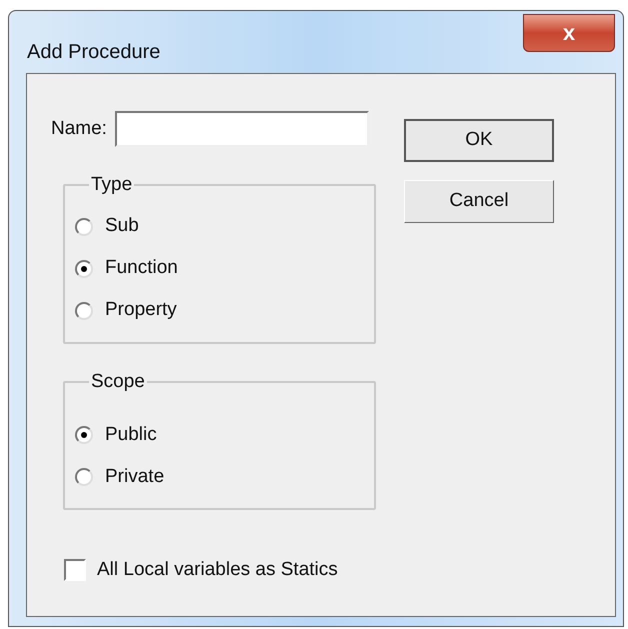 The height and width of the screenshot is (629, 628). What do you see at coordinates (241, 129) in the screenshot?
I see `name-field` at bounding box center [241, 129].